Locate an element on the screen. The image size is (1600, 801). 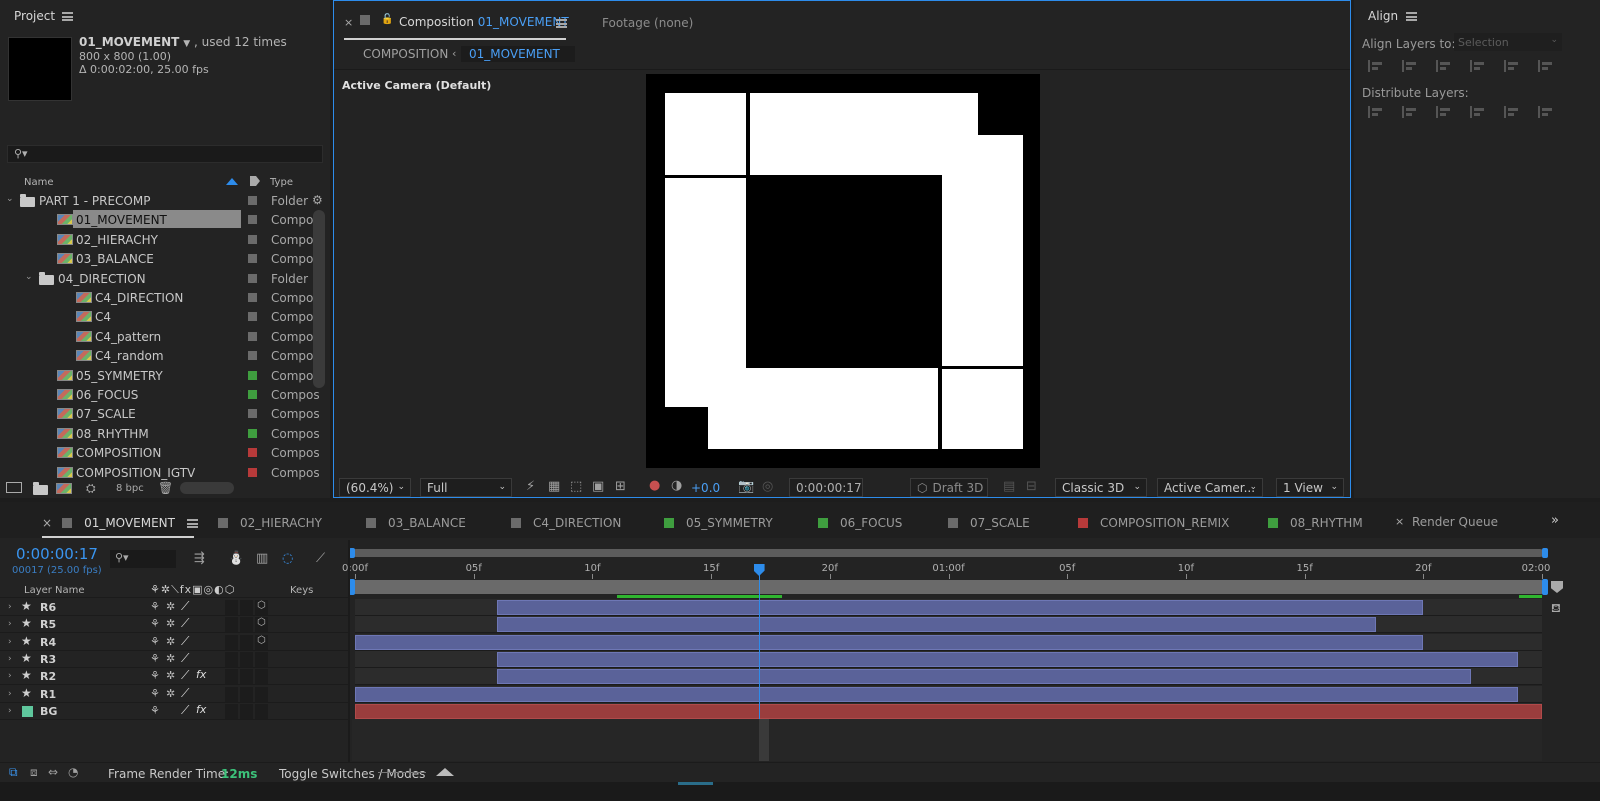
timeline-current-time: 0:00:00:17 is located at coordinates (57, 554).